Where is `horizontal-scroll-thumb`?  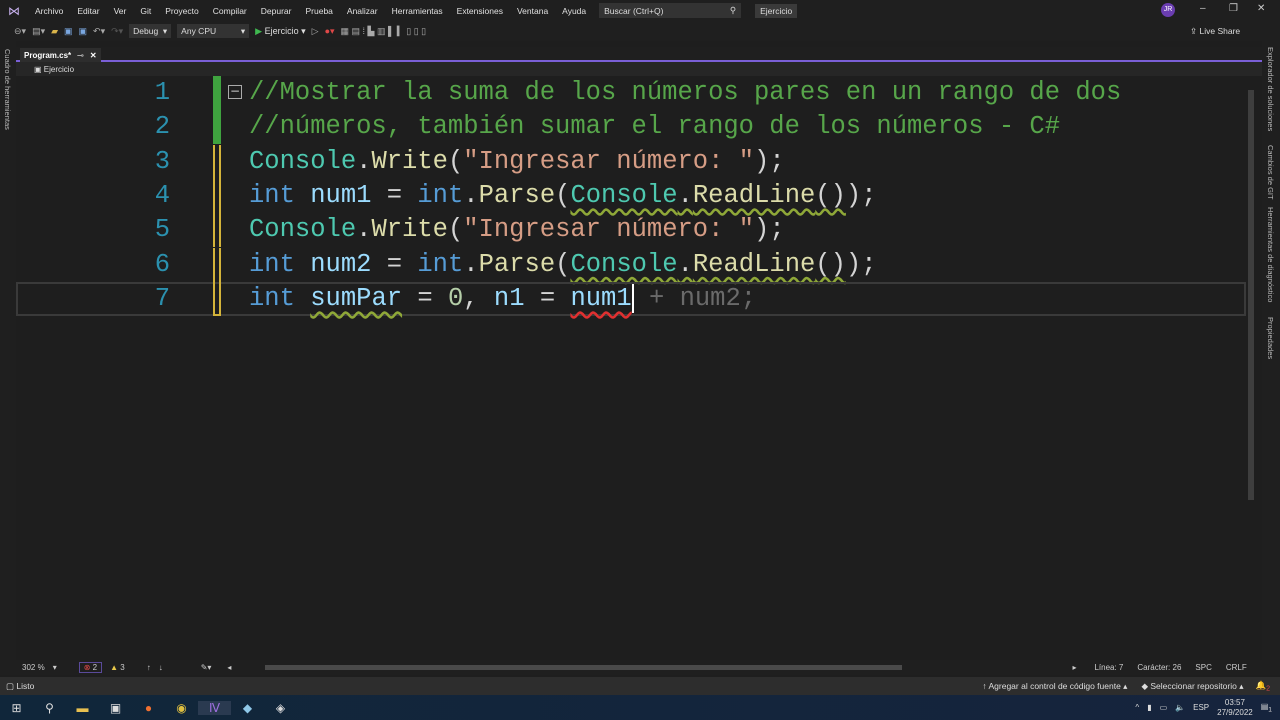 horizontal-scroll-thumb is located at coordinates (583, 667).